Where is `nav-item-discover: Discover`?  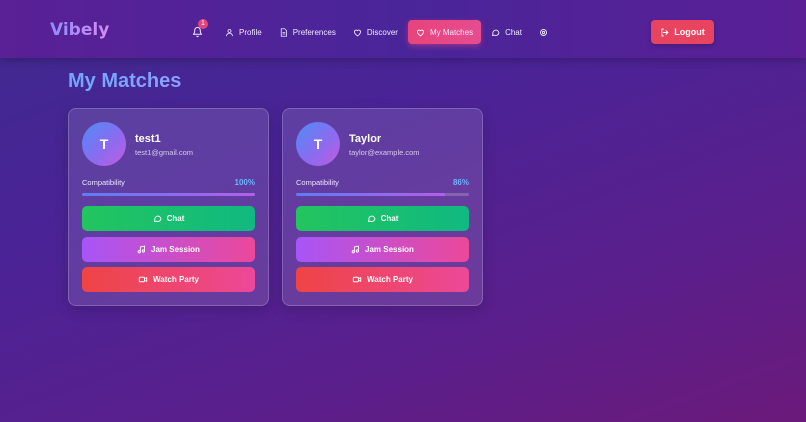 nav-item-discover: Discover is located at coordinates (375, 32).